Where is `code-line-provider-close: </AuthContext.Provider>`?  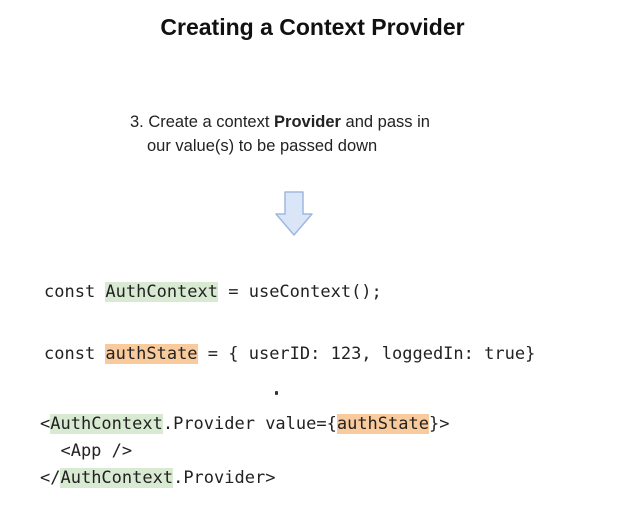
code-line-provider-close: </AuthContext.Provider> is located at coordinates (157, 478).